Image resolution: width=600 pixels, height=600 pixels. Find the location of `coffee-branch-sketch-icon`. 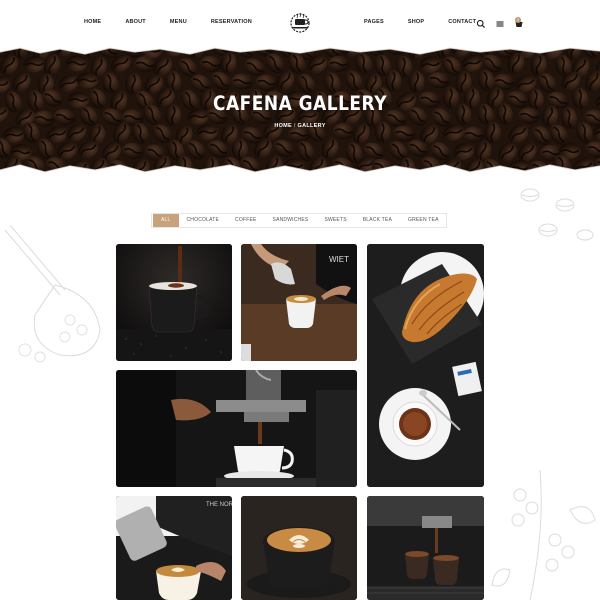

coffee-branch-sketch-icon is located at coordinates (543, 535).